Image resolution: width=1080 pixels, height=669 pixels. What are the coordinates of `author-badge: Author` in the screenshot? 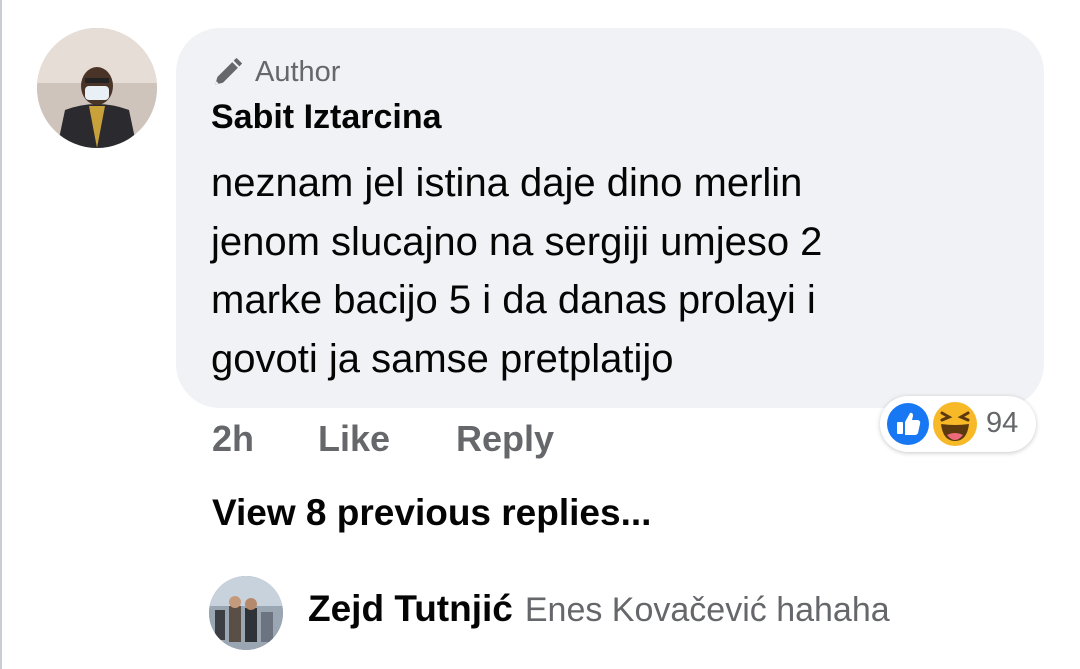 It's located at (275, 72).